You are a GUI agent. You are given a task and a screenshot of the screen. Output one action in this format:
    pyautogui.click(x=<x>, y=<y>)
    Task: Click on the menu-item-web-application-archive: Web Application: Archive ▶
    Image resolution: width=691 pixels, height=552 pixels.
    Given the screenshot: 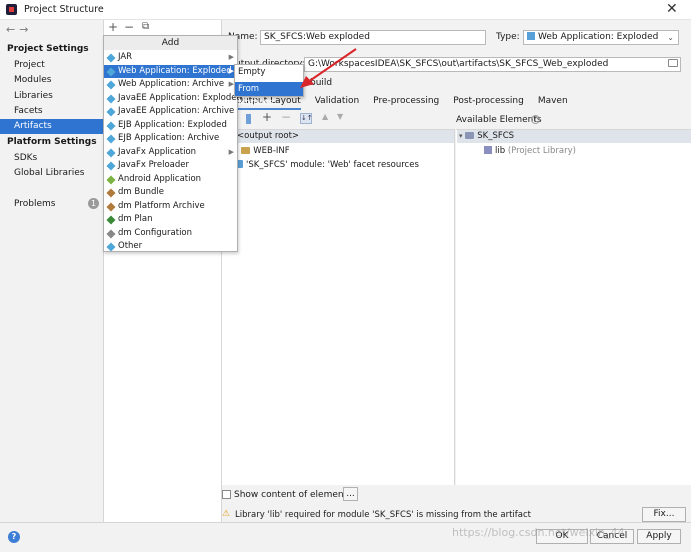 What is the action you would take?
    pyautogui.click(x=170, y=85)
    